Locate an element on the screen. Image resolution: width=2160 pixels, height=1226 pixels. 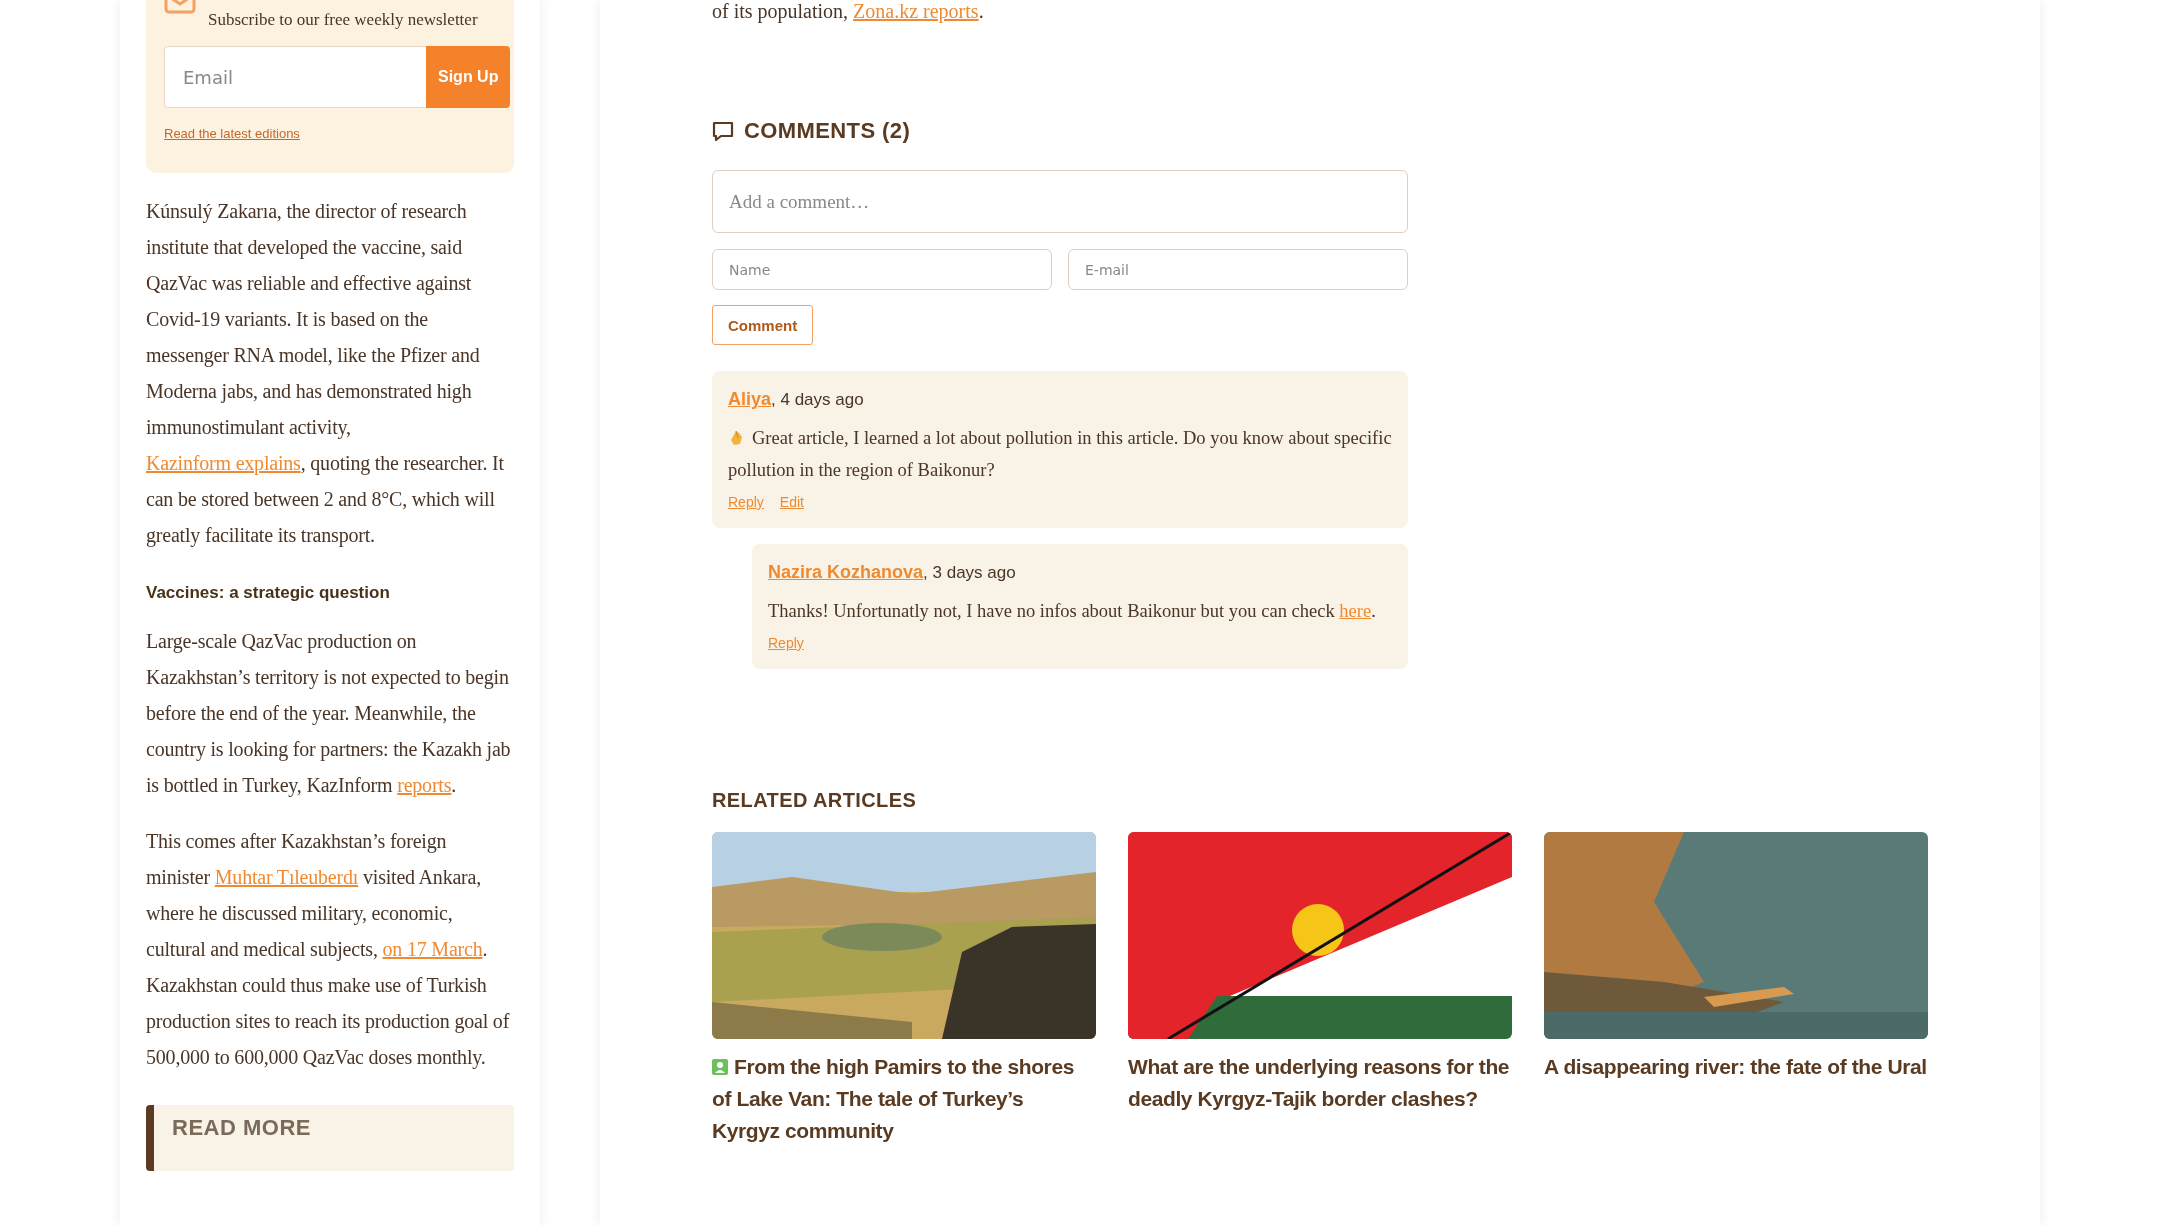
speech-bubble-icon is located at coordinates (723, 131).